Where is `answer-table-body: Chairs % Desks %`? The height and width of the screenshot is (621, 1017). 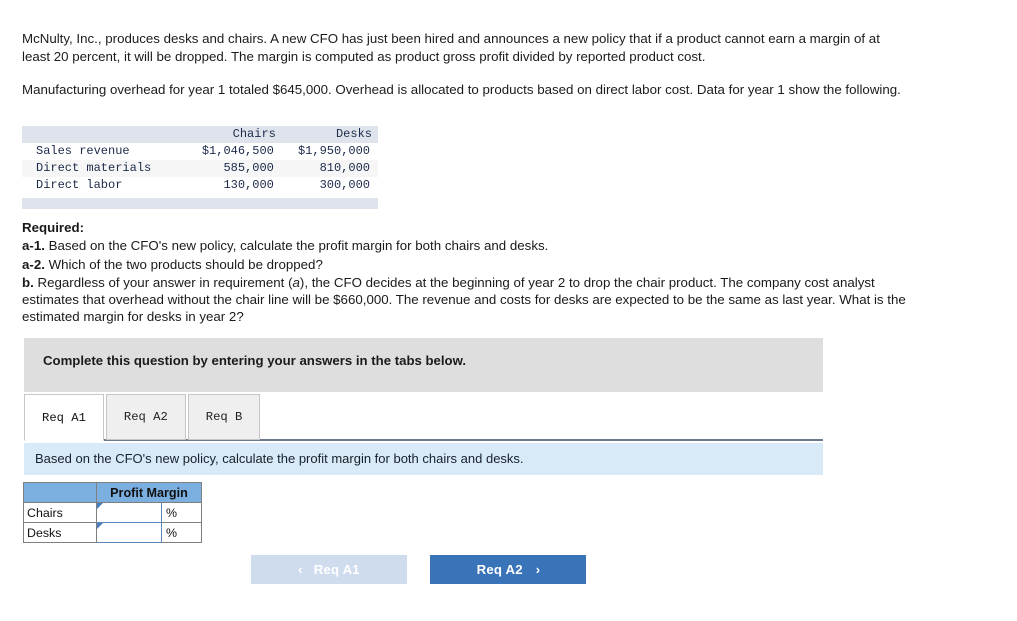
answer-table-body: Chairs % Desks % is located at coordinates (112, 522).